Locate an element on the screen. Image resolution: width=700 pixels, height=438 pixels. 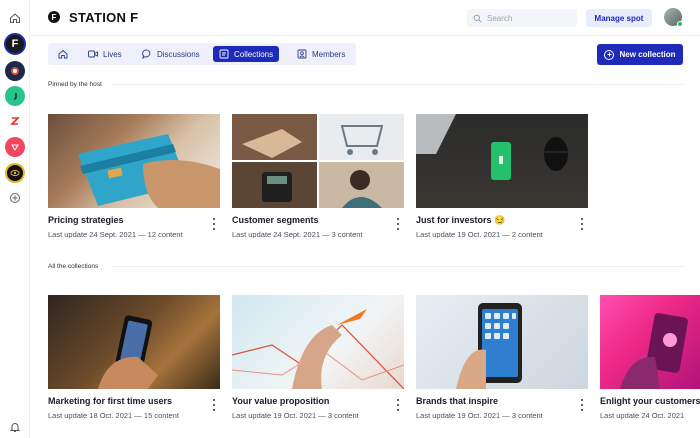
card-title: Pricing strategies is located at coordinates (86, 220).